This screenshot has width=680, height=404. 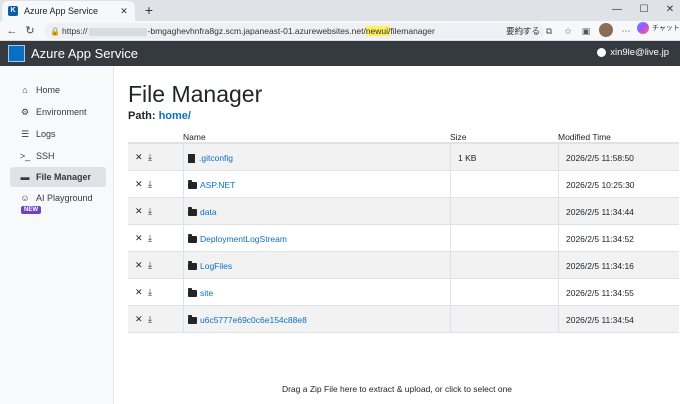 I want to click on back-arrow-icon: ←, so click(x=12, y=31).